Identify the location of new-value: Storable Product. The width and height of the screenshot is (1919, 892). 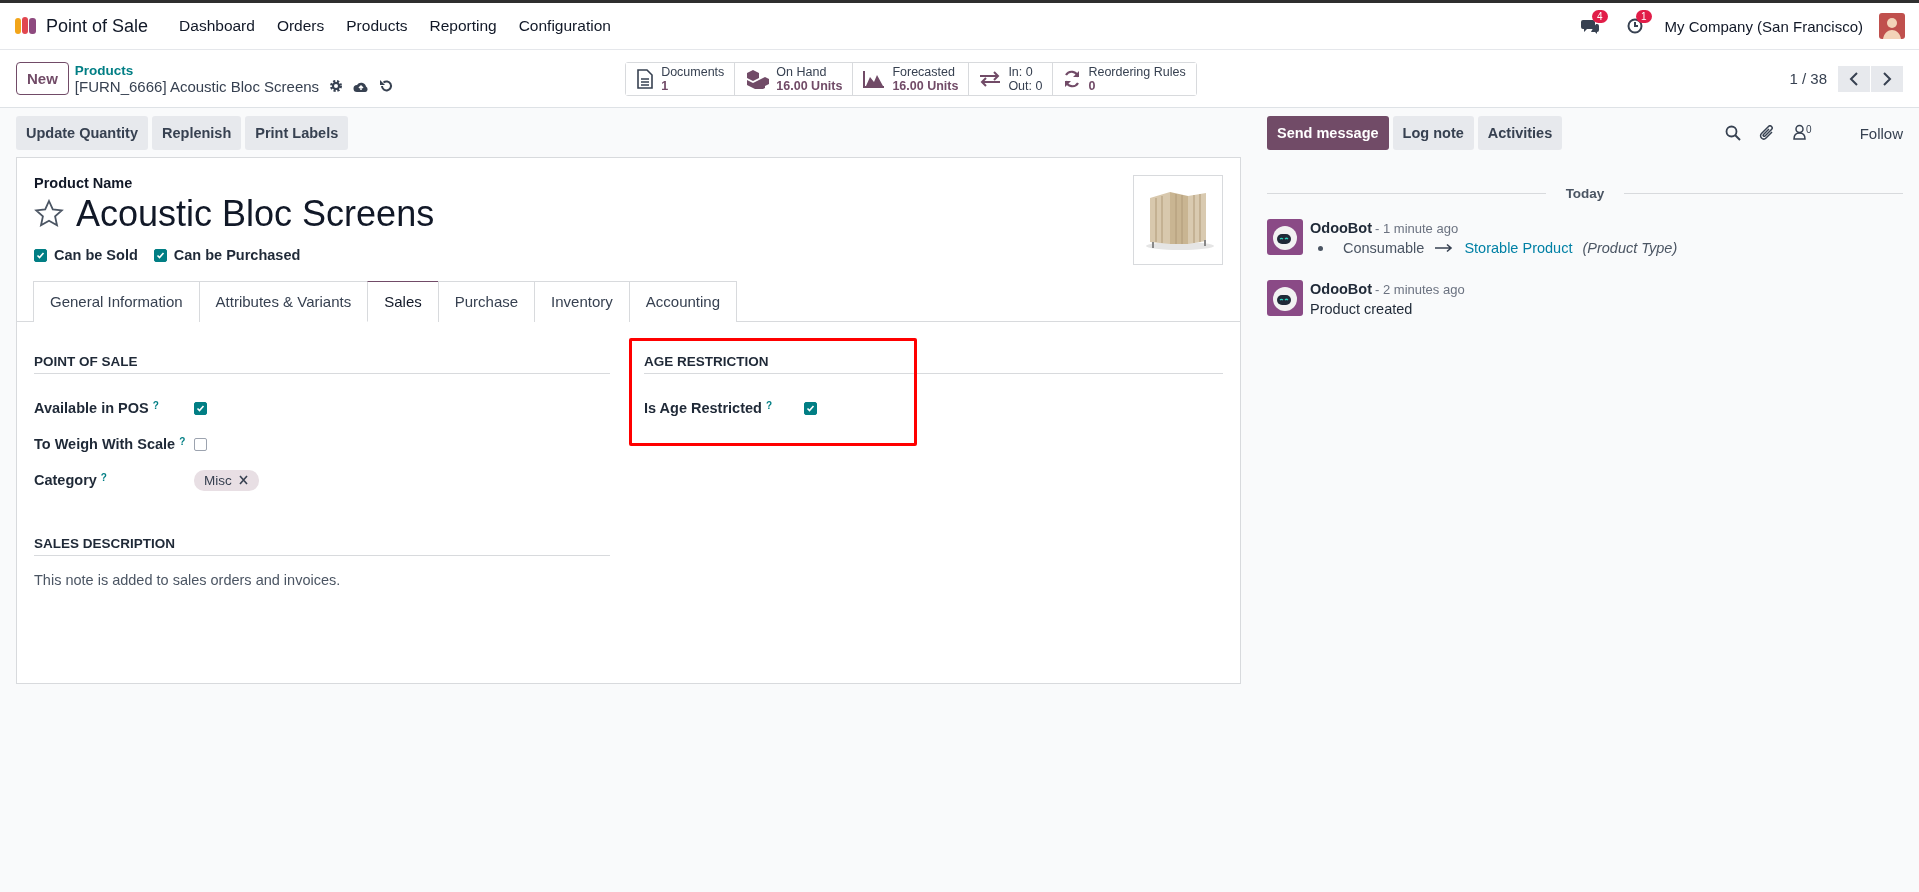
(1518, 248).